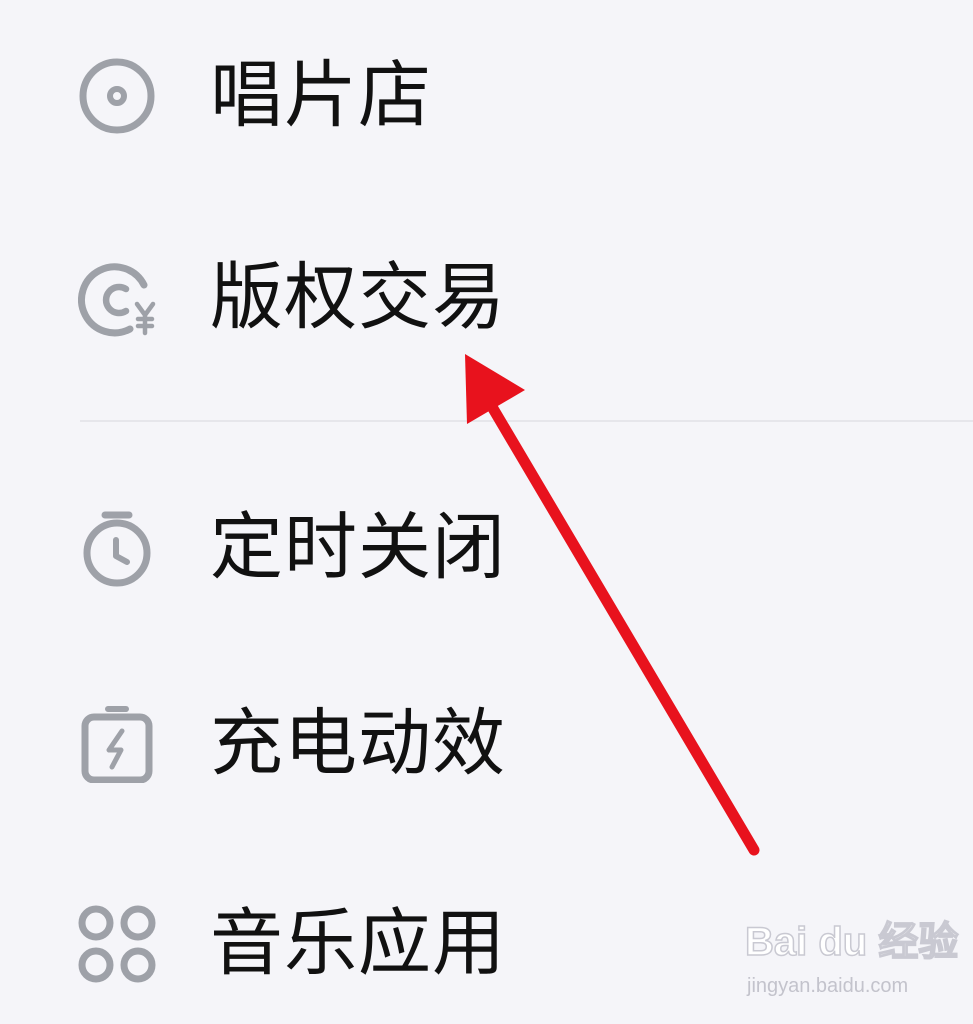  What do you see at coordinates (486, 95) in the screenshot?
I see `menu-item-record-store: 唱片店` at bounding box center [486, 95].